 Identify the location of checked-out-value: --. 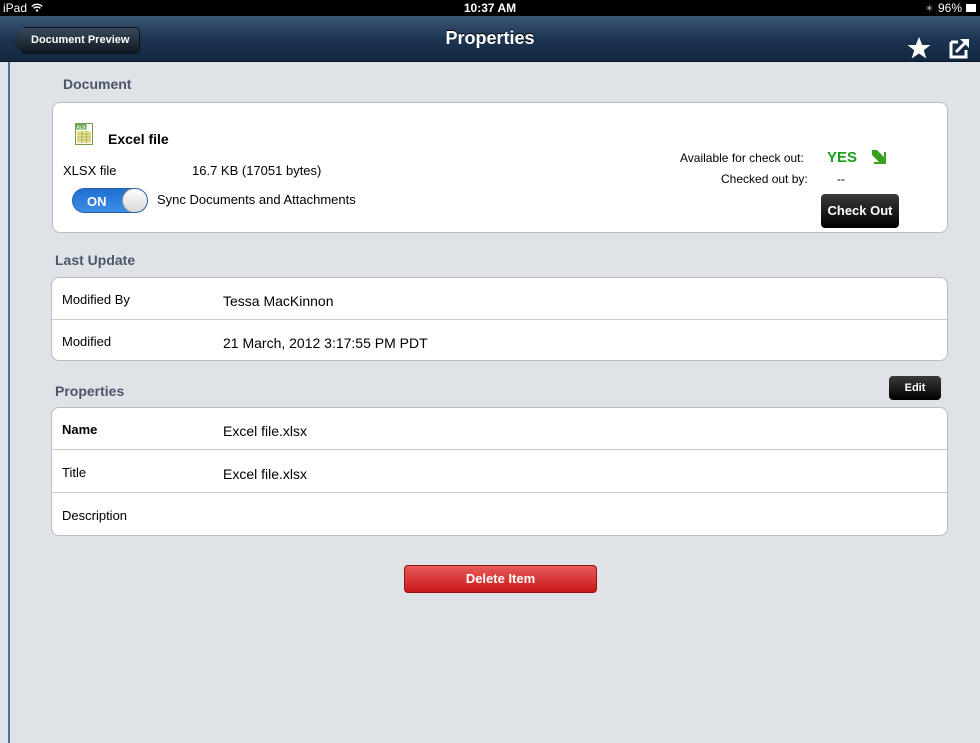
(841, 179).